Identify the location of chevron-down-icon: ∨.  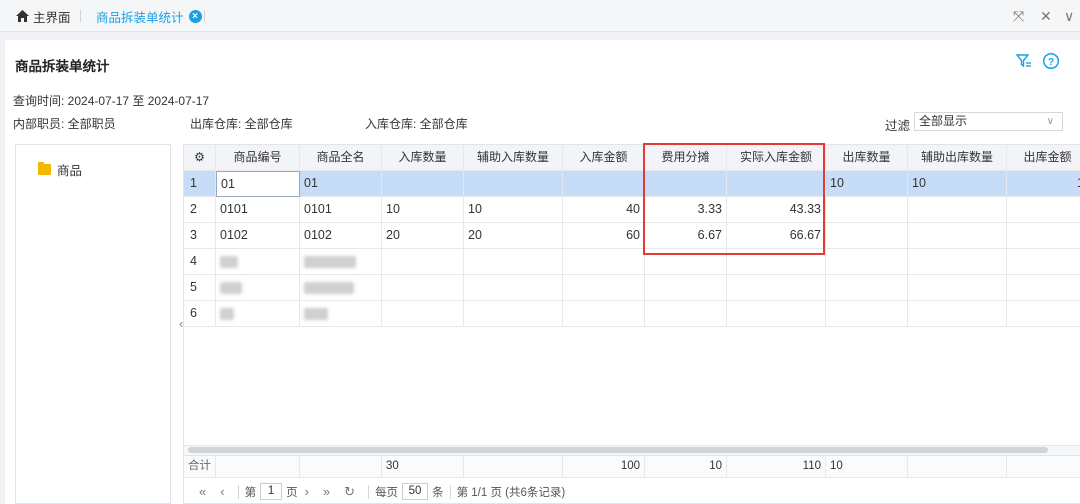
(1069, 16).